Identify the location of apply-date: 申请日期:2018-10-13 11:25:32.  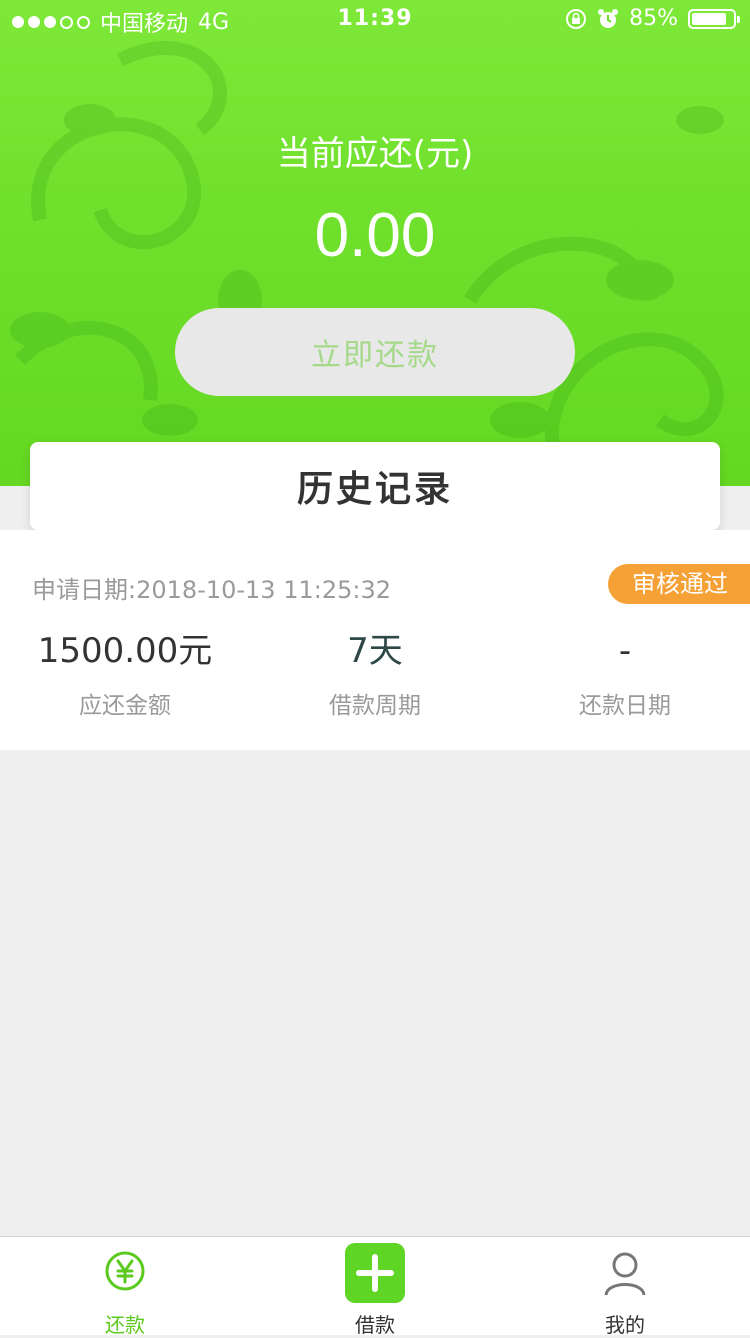
(211, 590).